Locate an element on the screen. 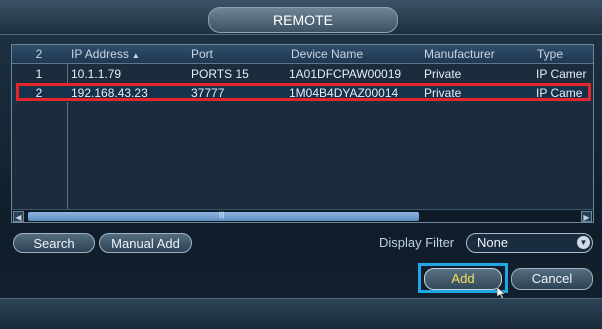 Image resolution: width=602 pixels, height=329 pixels. manual-add-button: Manual Add is located at coordinates (145, 243).